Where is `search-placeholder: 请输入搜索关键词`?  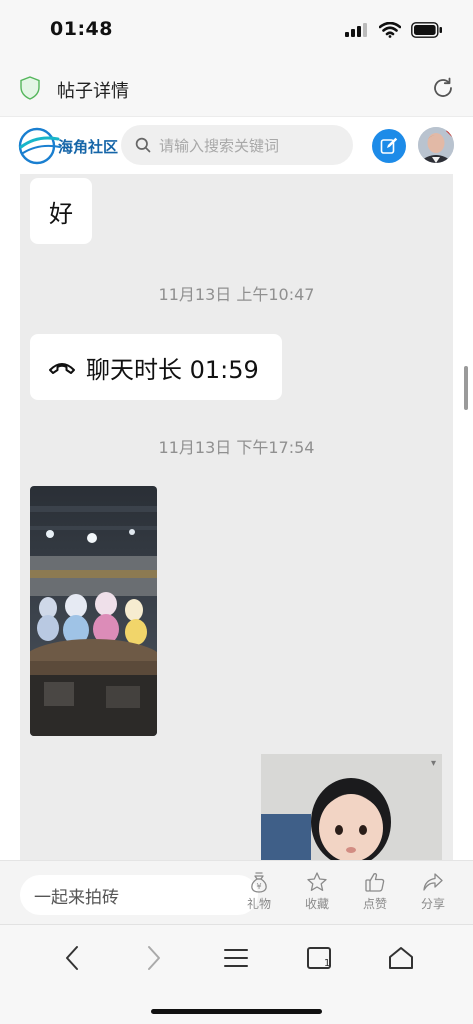 search-placeholder: 请输入搜索关键词 is located at coordinates (219, 145).